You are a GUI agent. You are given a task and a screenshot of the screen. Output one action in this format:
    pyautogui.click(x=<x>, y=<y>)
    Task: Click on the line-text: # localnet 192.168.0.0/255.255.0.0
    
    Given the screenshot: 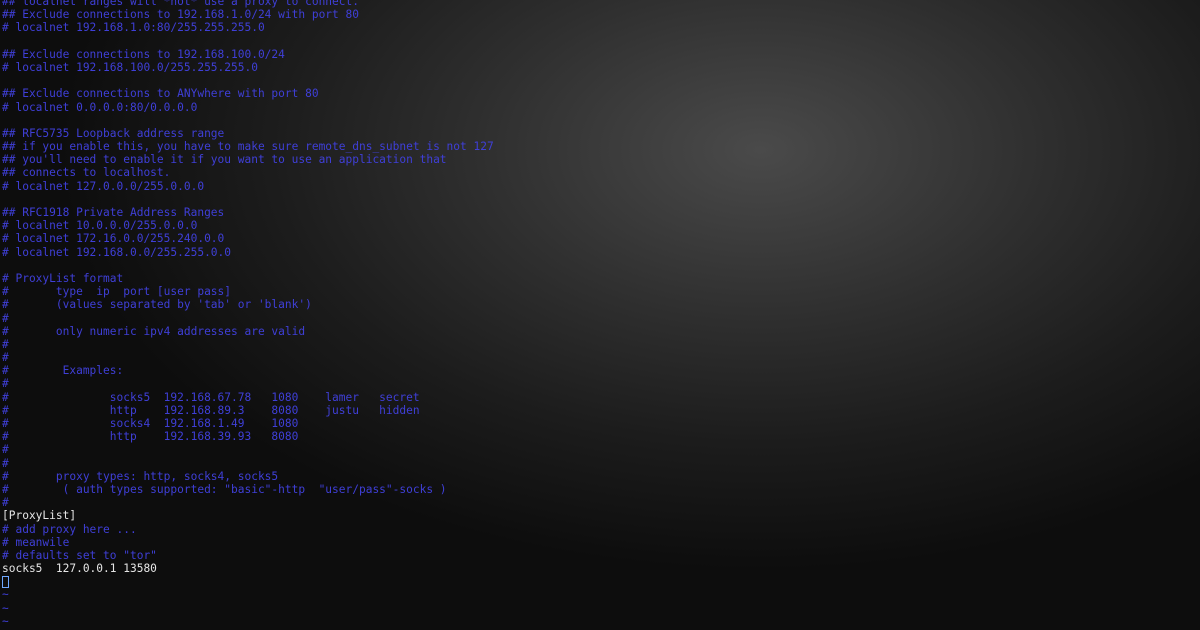 What is the action you would take?
    pyautogui.click(x=117, y=252)
    